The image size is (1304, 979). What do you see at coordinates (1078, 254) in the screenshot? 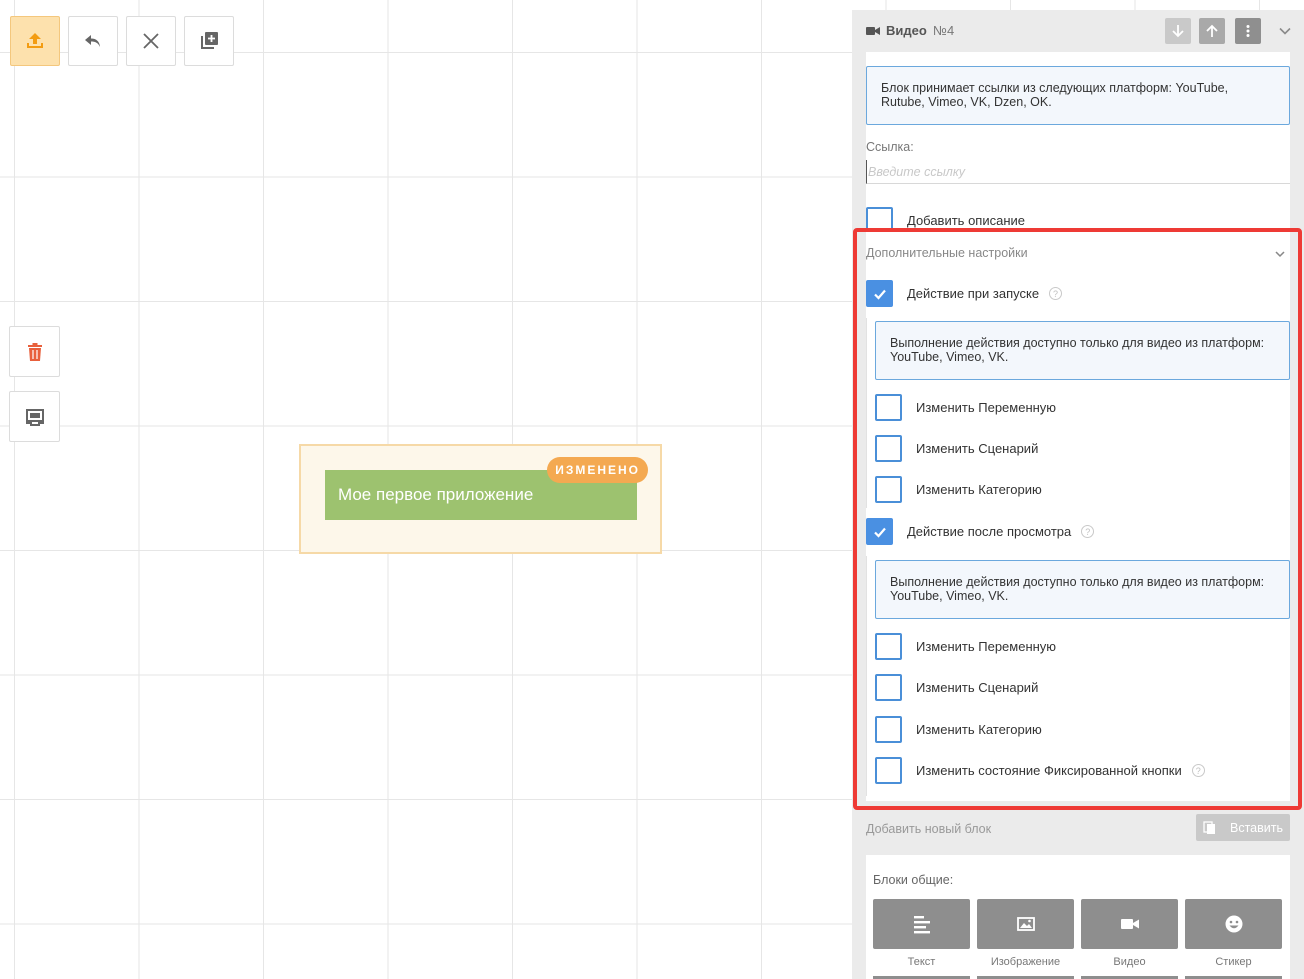
I see `advanced-settings-header: Дополнительные настройки` at bounding box center [1078, 254].